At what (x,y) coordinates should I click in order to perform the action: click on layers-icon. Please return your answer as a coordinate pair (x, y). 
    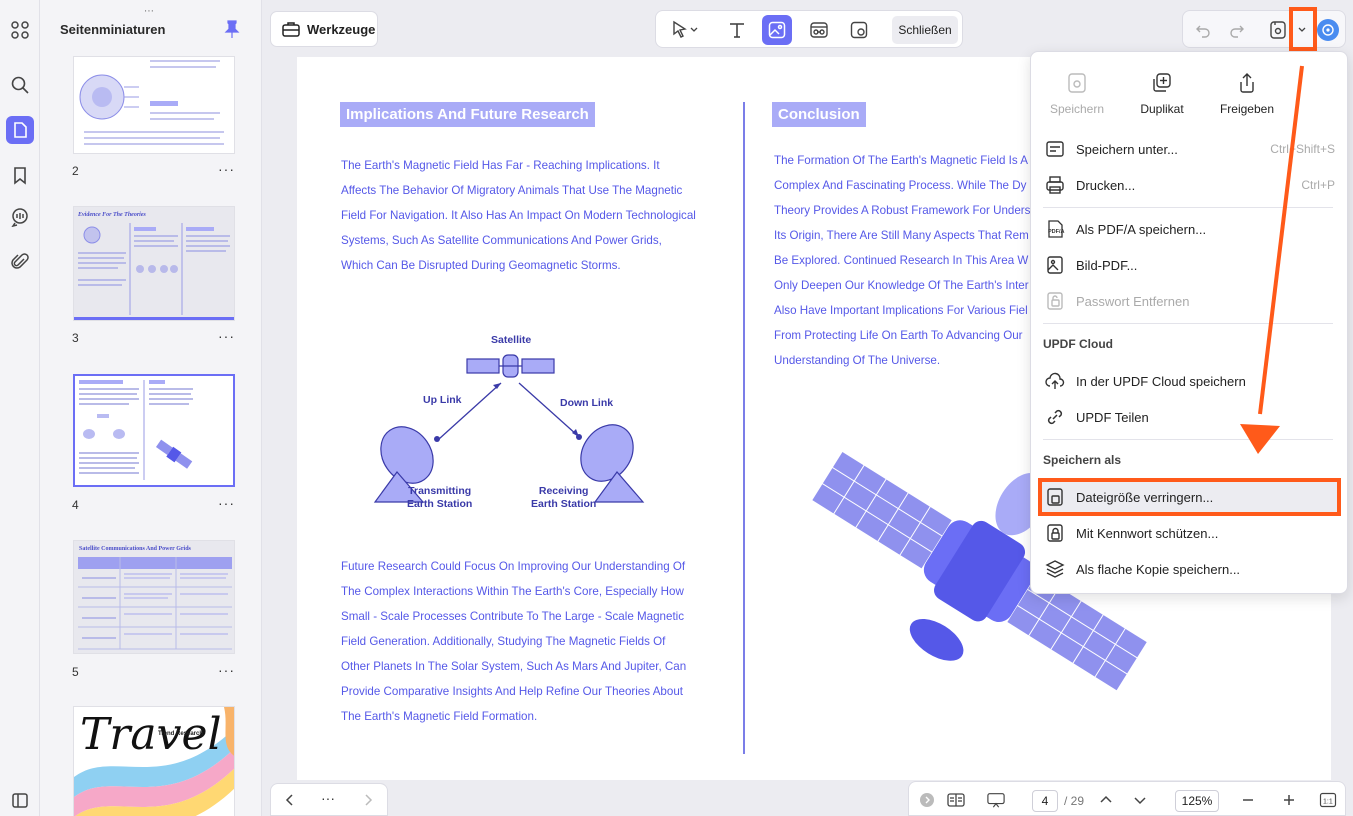
    Looking at the image, I should click on (20, 800).